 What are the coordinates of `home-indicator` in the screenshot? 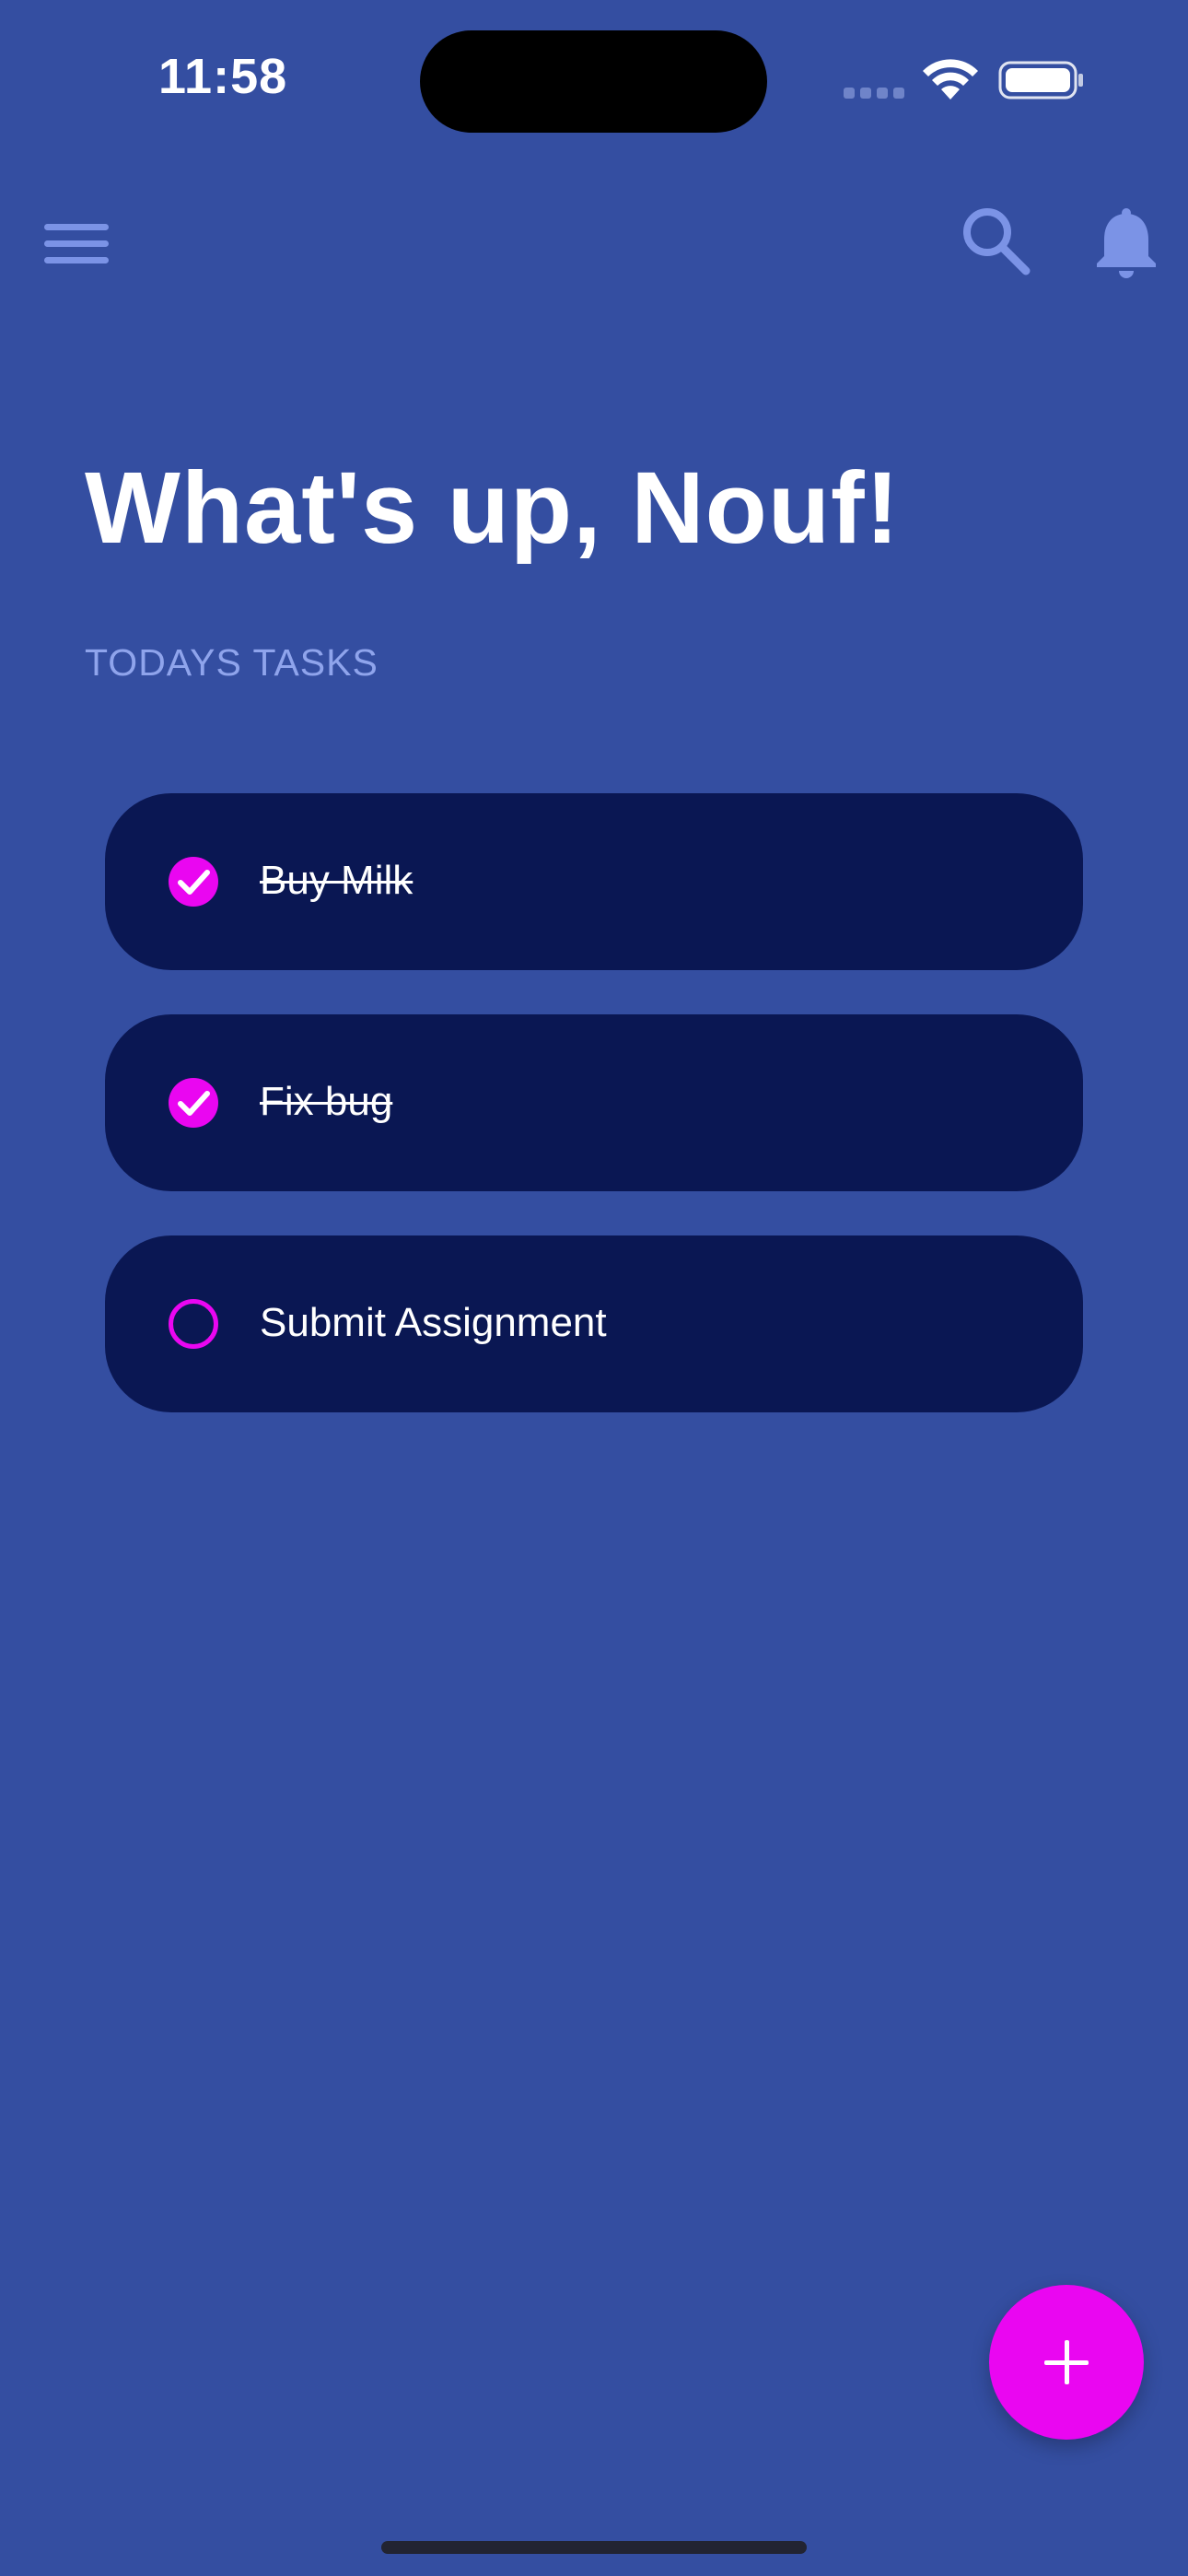 It's located at (594, 2547).